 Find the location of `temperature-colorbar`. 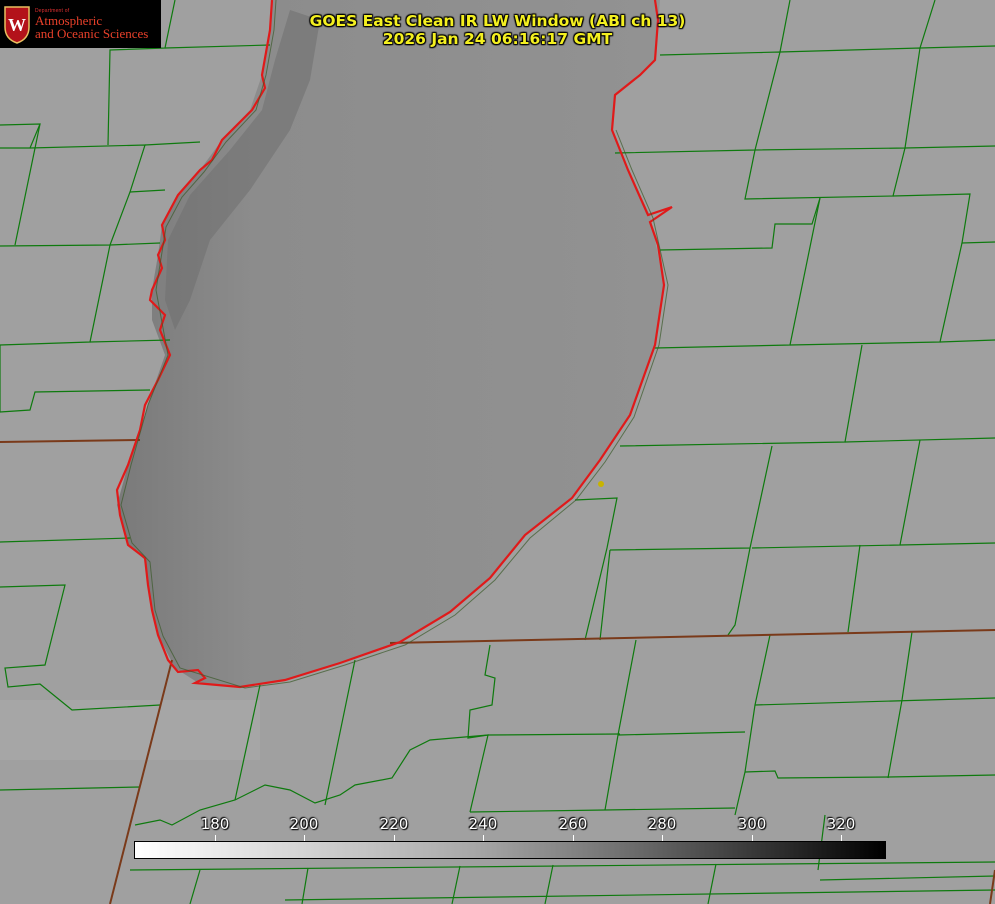

temperature-colorbar is located at coordinates (510, 850).